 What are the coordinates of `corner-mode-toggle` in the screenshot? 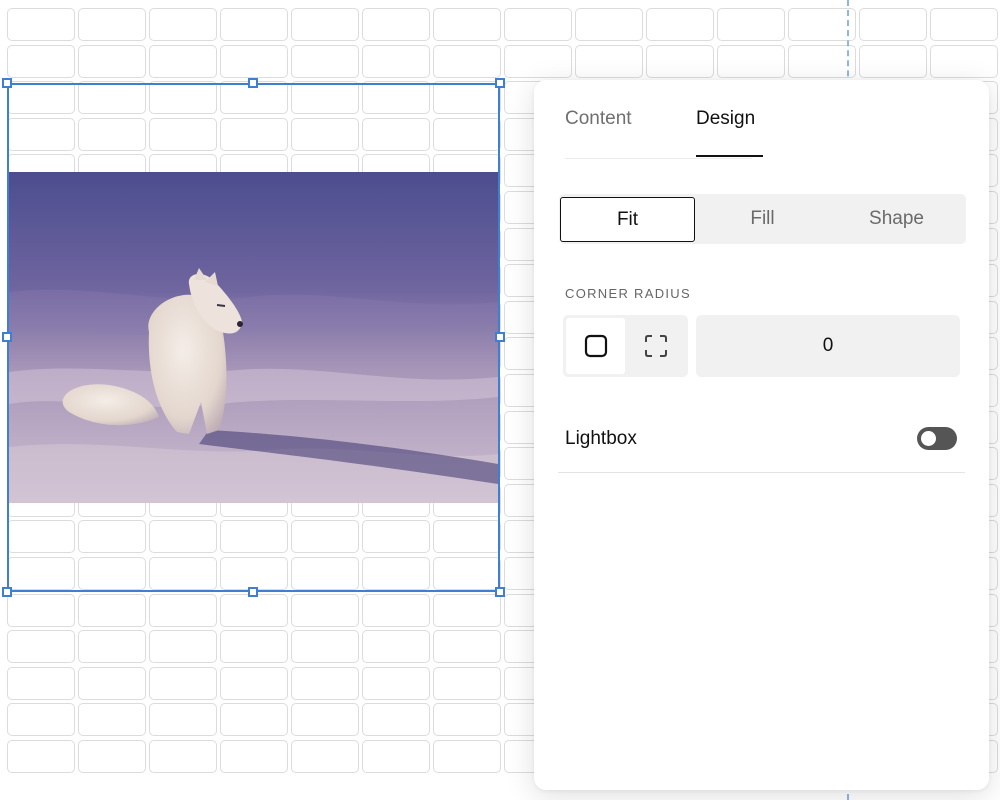 It's located at (625, 346).